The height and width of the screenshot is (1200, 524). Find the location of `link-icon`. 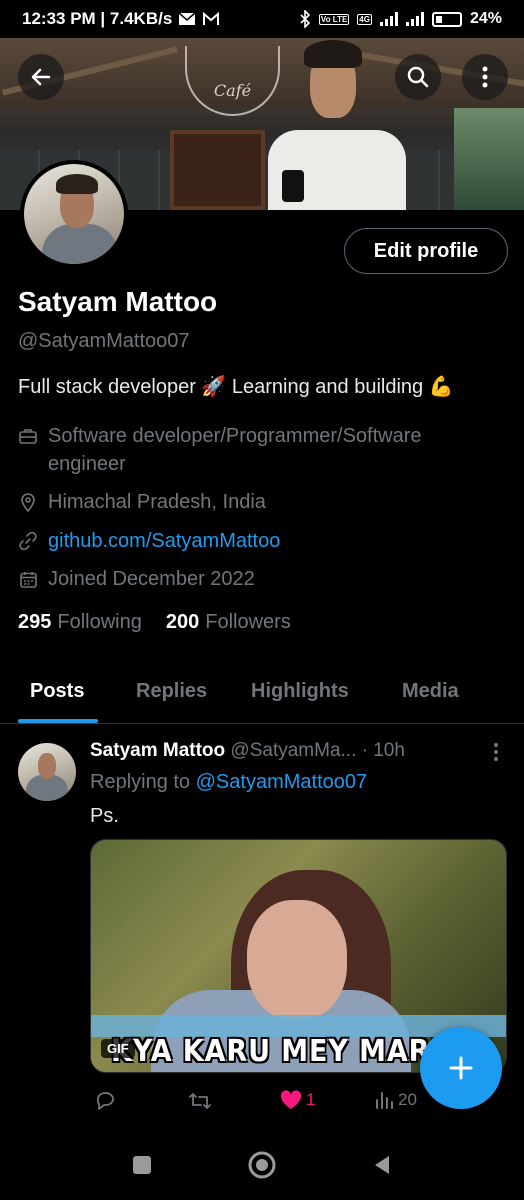

link-icon is located at coordinates (28, 541).